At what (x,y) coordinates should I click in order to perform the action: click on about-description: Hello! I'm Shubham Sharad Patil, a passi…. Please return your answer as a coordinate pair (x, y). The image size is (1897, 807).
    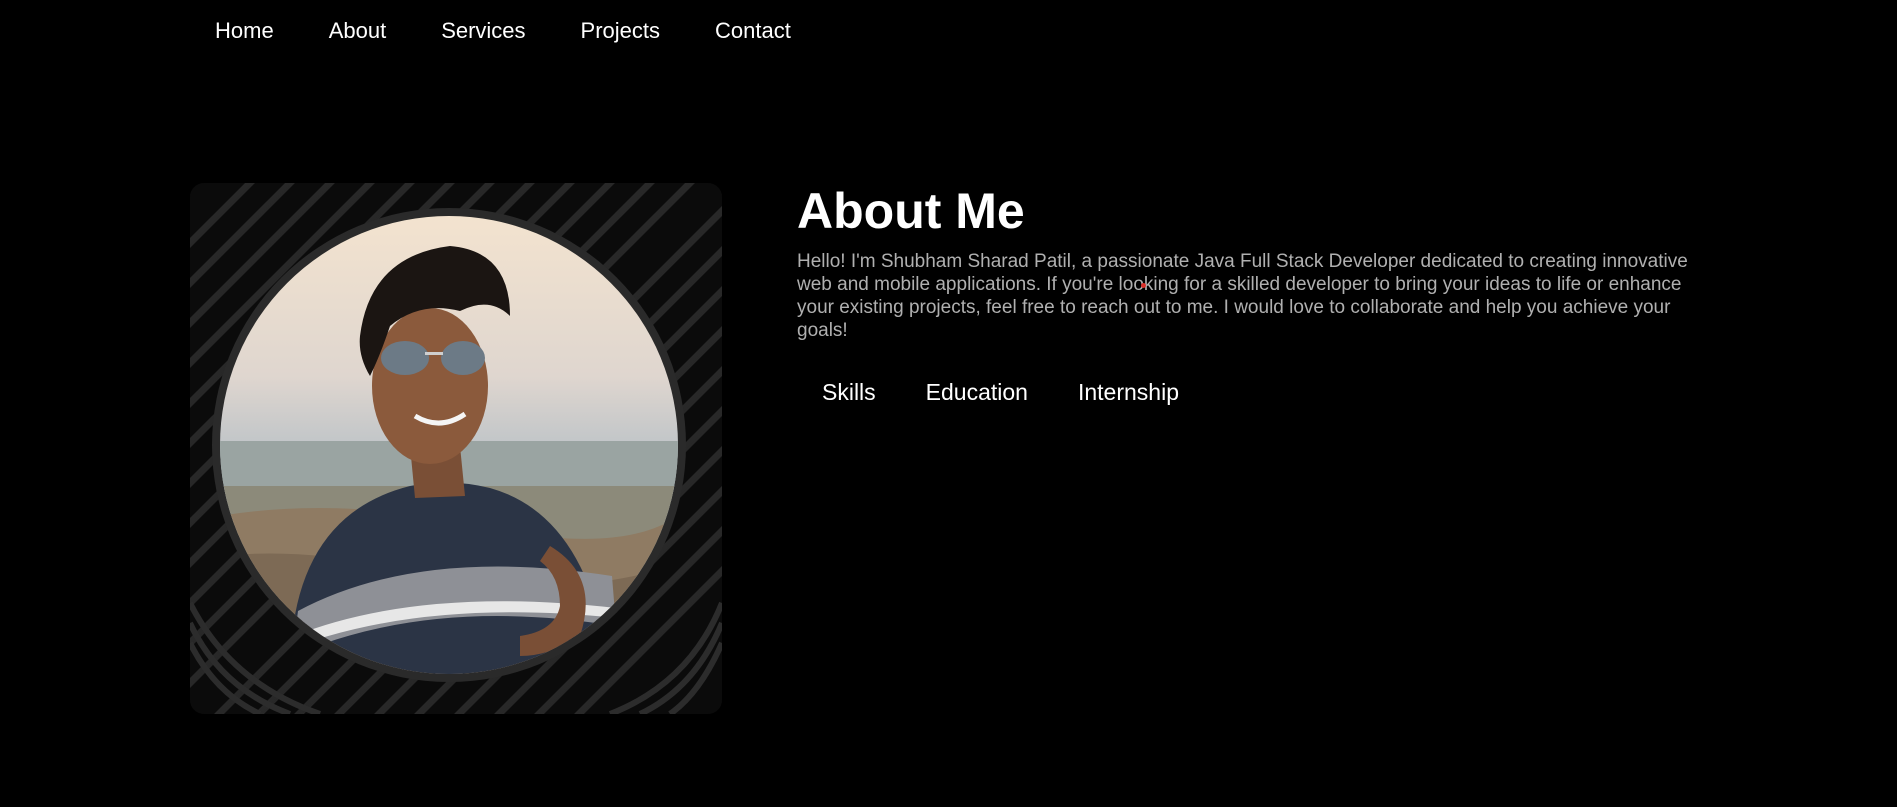
    Looking at the image, I should click on (1242, 296).